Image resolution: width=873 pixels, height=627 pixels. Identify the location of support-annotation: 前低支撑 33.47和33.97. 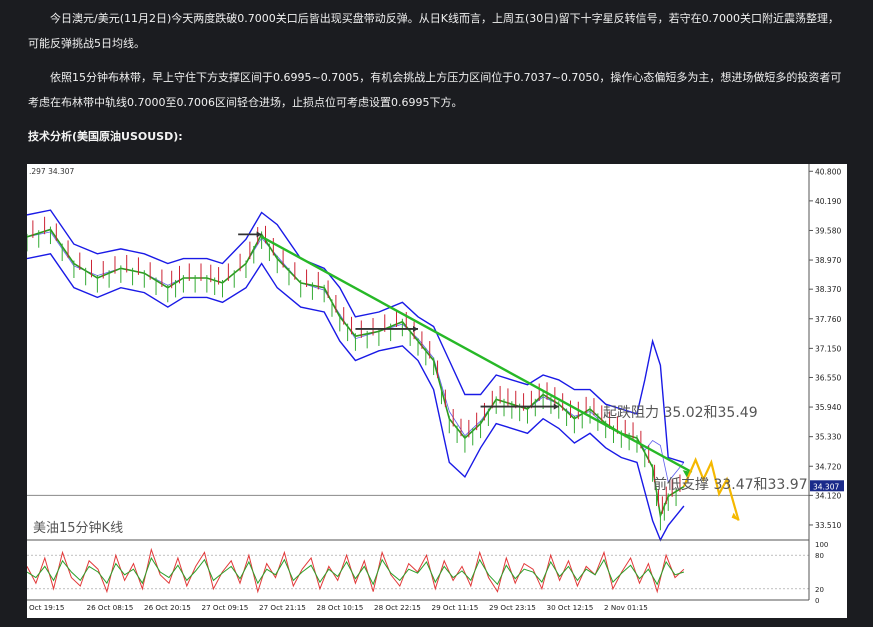
(730, 484).